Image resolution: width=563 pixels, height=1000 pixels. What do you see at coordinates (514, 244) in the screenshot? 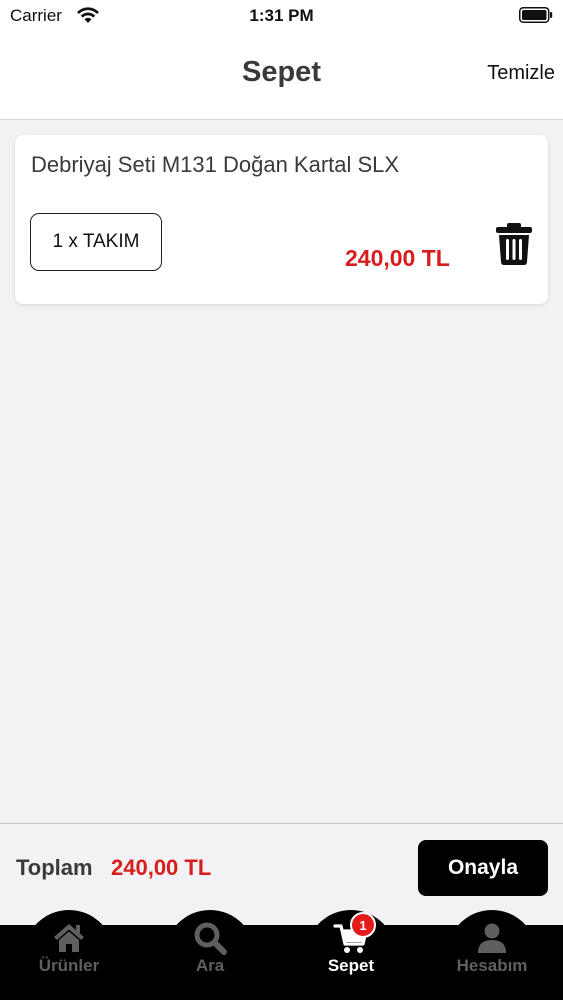
I see `trash-icon` at bounding box center [514, 244].